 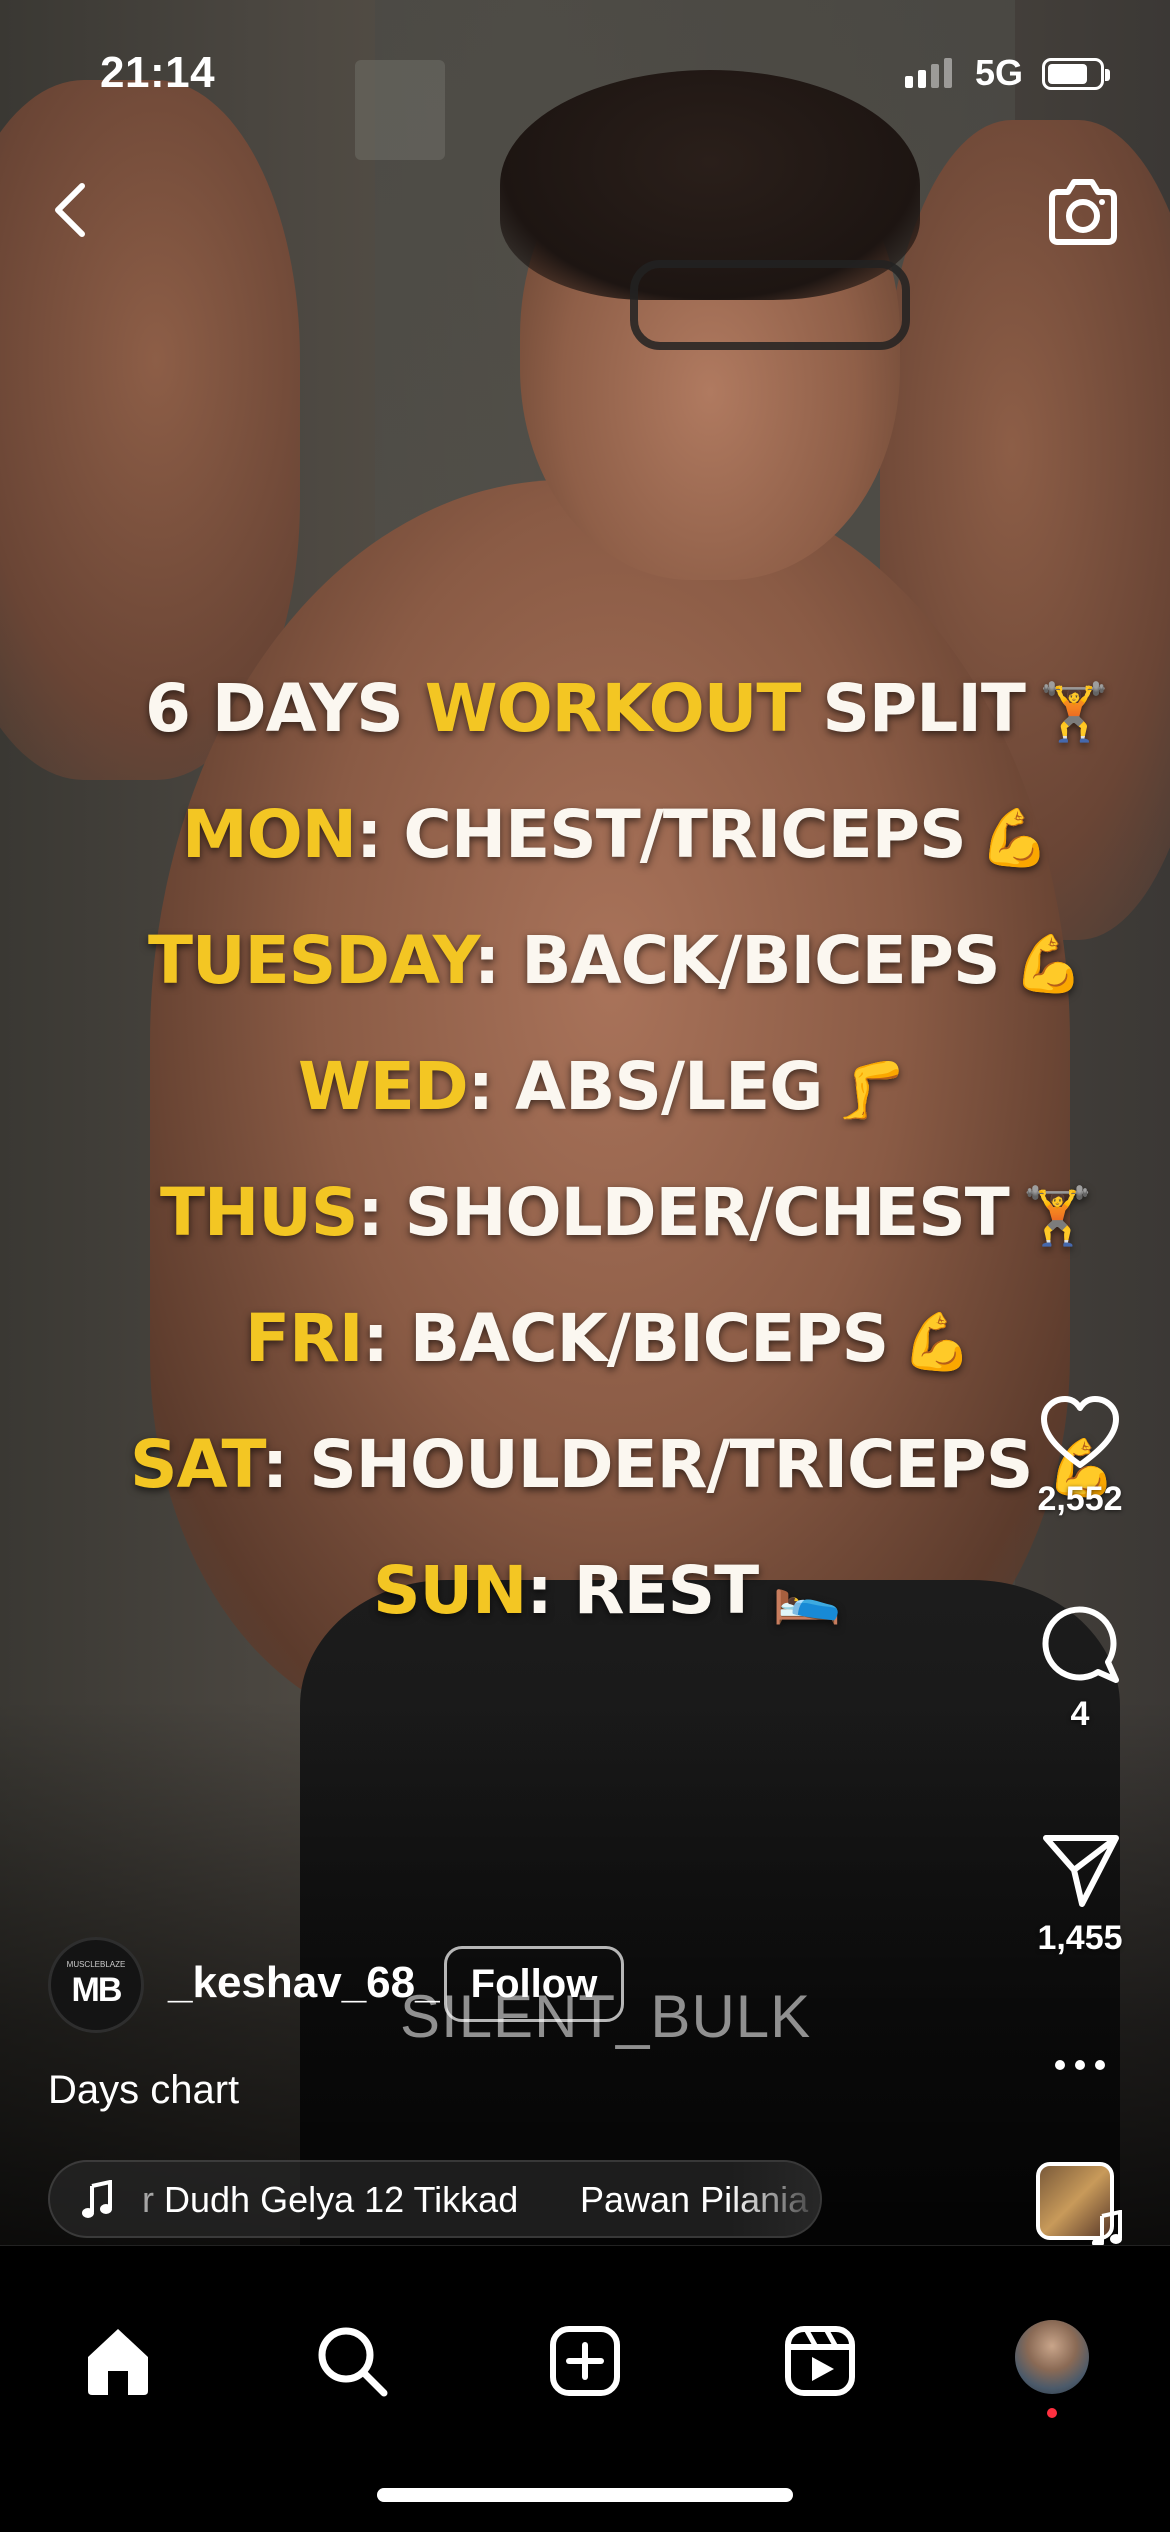 I want to click on heart-icon, so click(x=1080, y=1433).